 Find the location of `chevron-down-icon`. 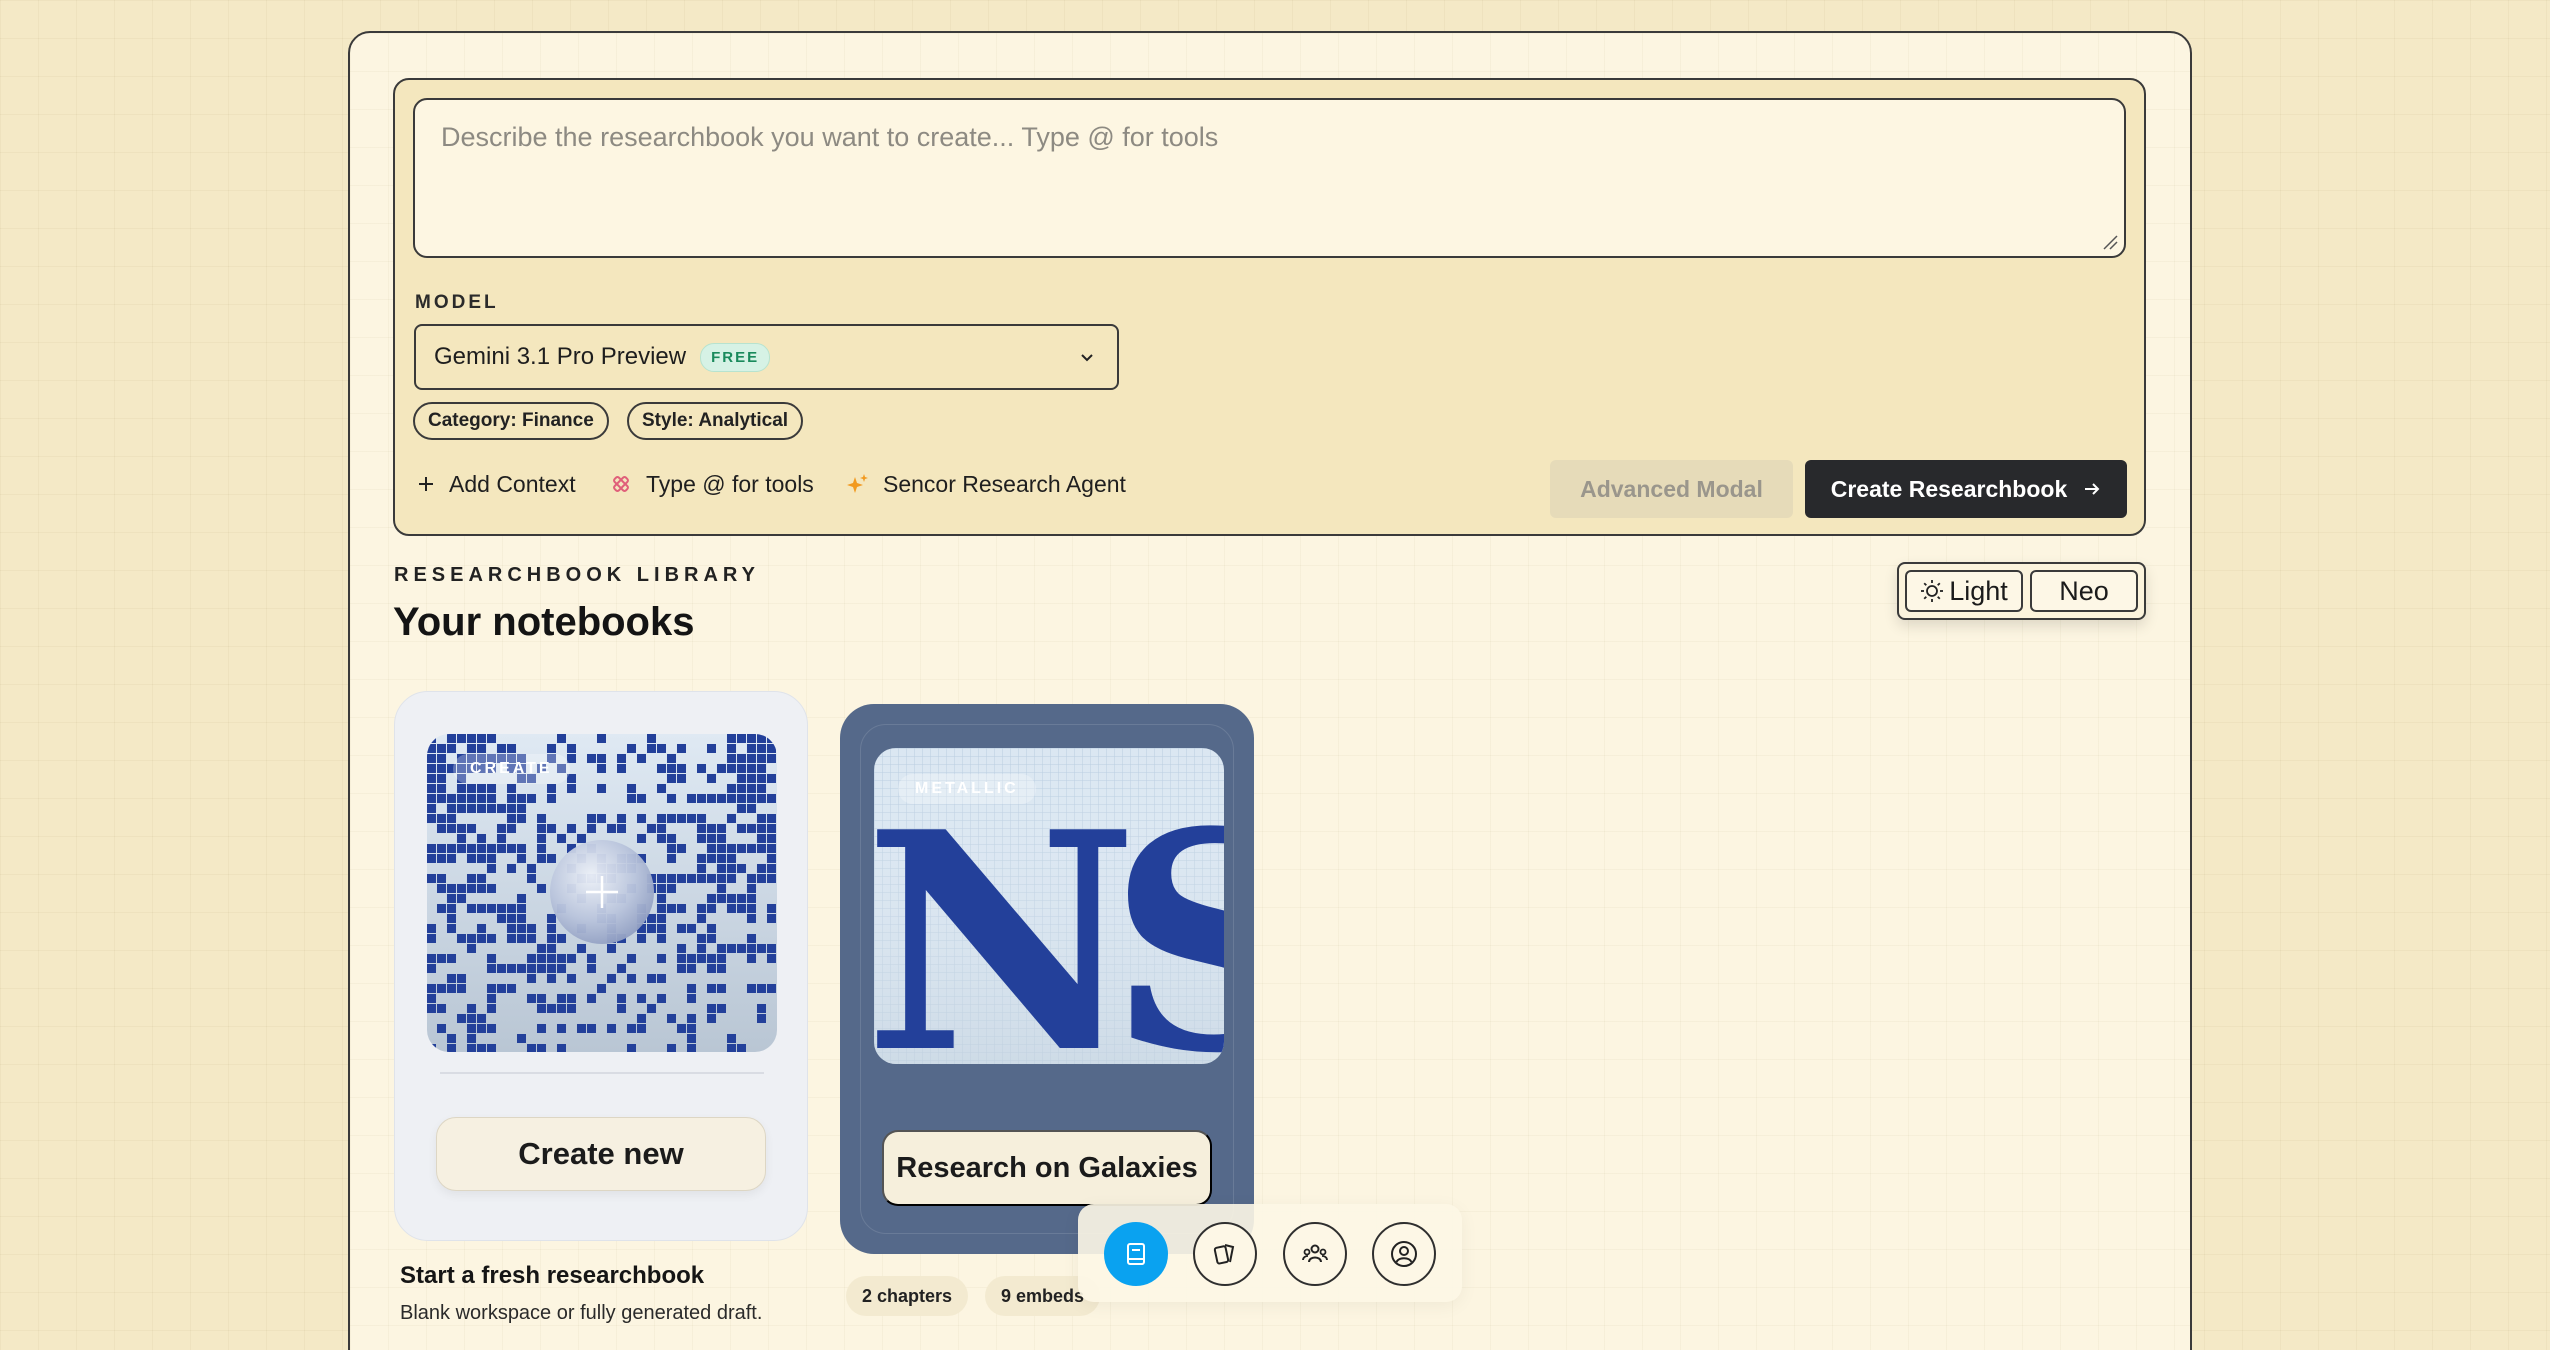

chevron-down-icon is located at coordinates (1087, 358).